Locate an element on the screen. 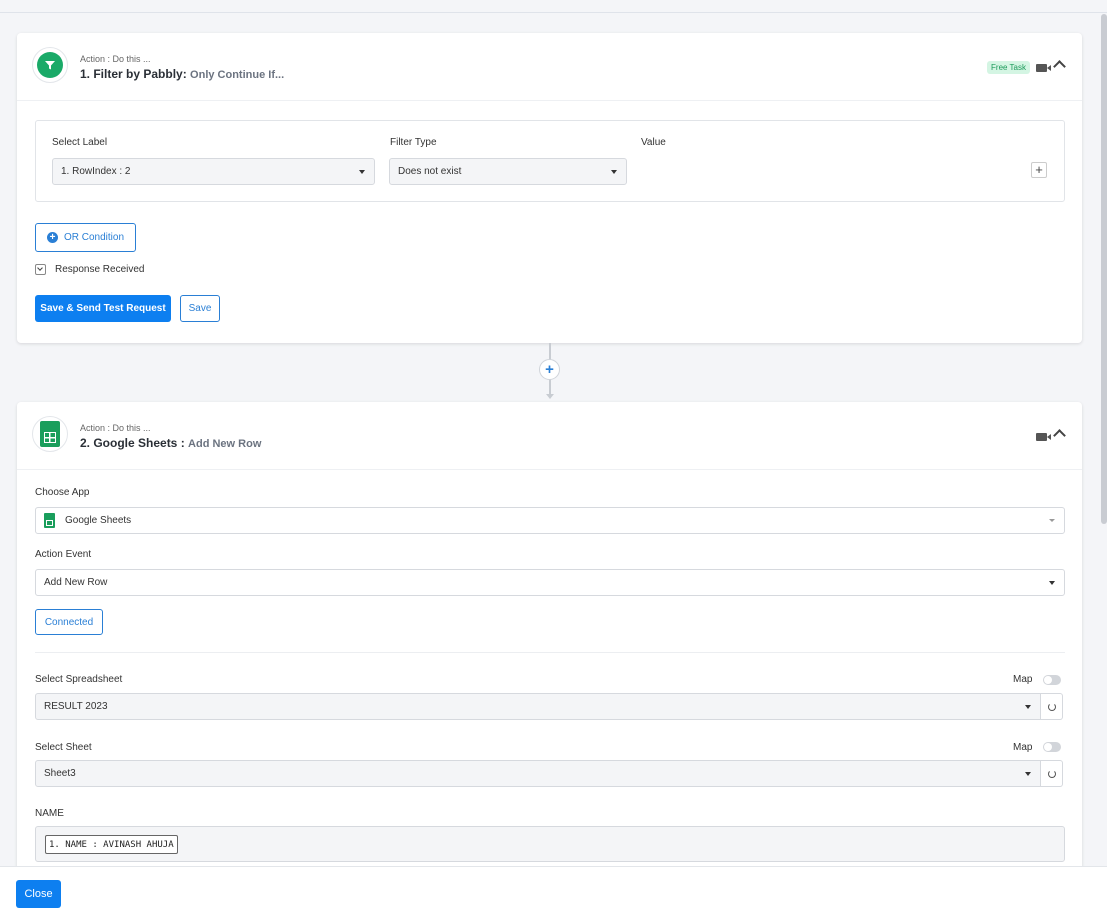 Image resolution: width=1107 pixels, height=920 pixels. refresh-sheet-button is located at coordinates (1052, 773).